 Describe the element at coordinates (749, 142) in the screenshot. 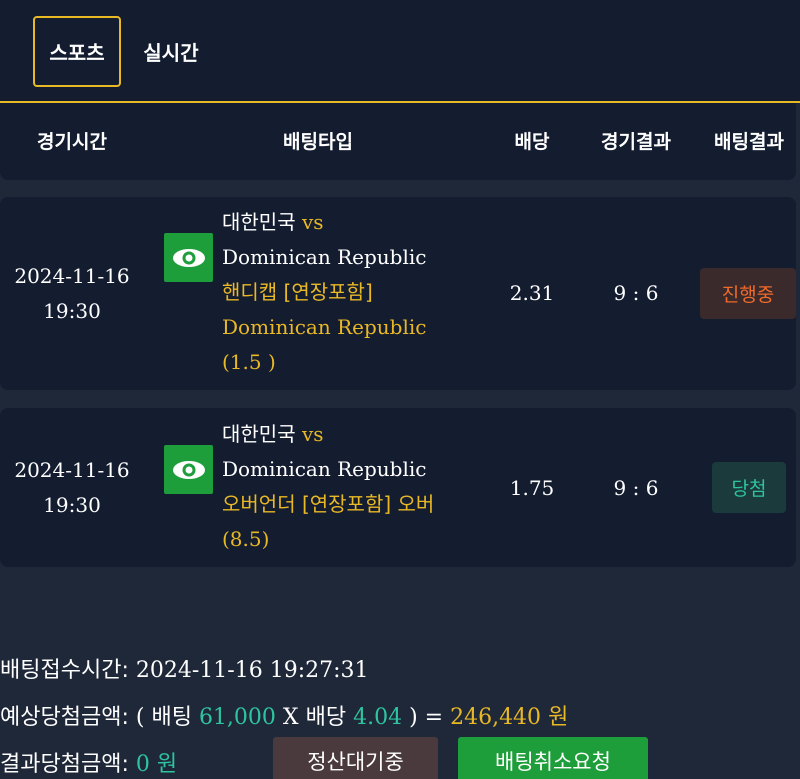

I see `column-header-bet-result: 배팅결과` at that location.